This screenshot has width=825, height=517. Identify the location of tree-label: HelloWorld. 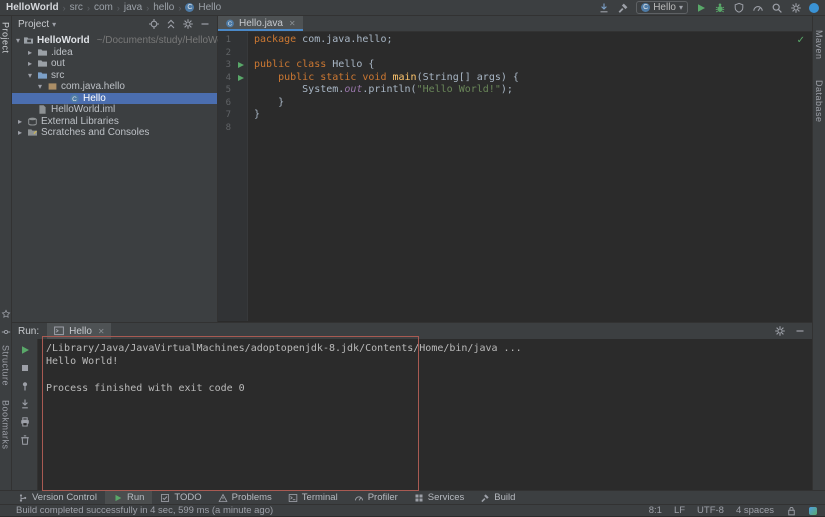
(63, 41).